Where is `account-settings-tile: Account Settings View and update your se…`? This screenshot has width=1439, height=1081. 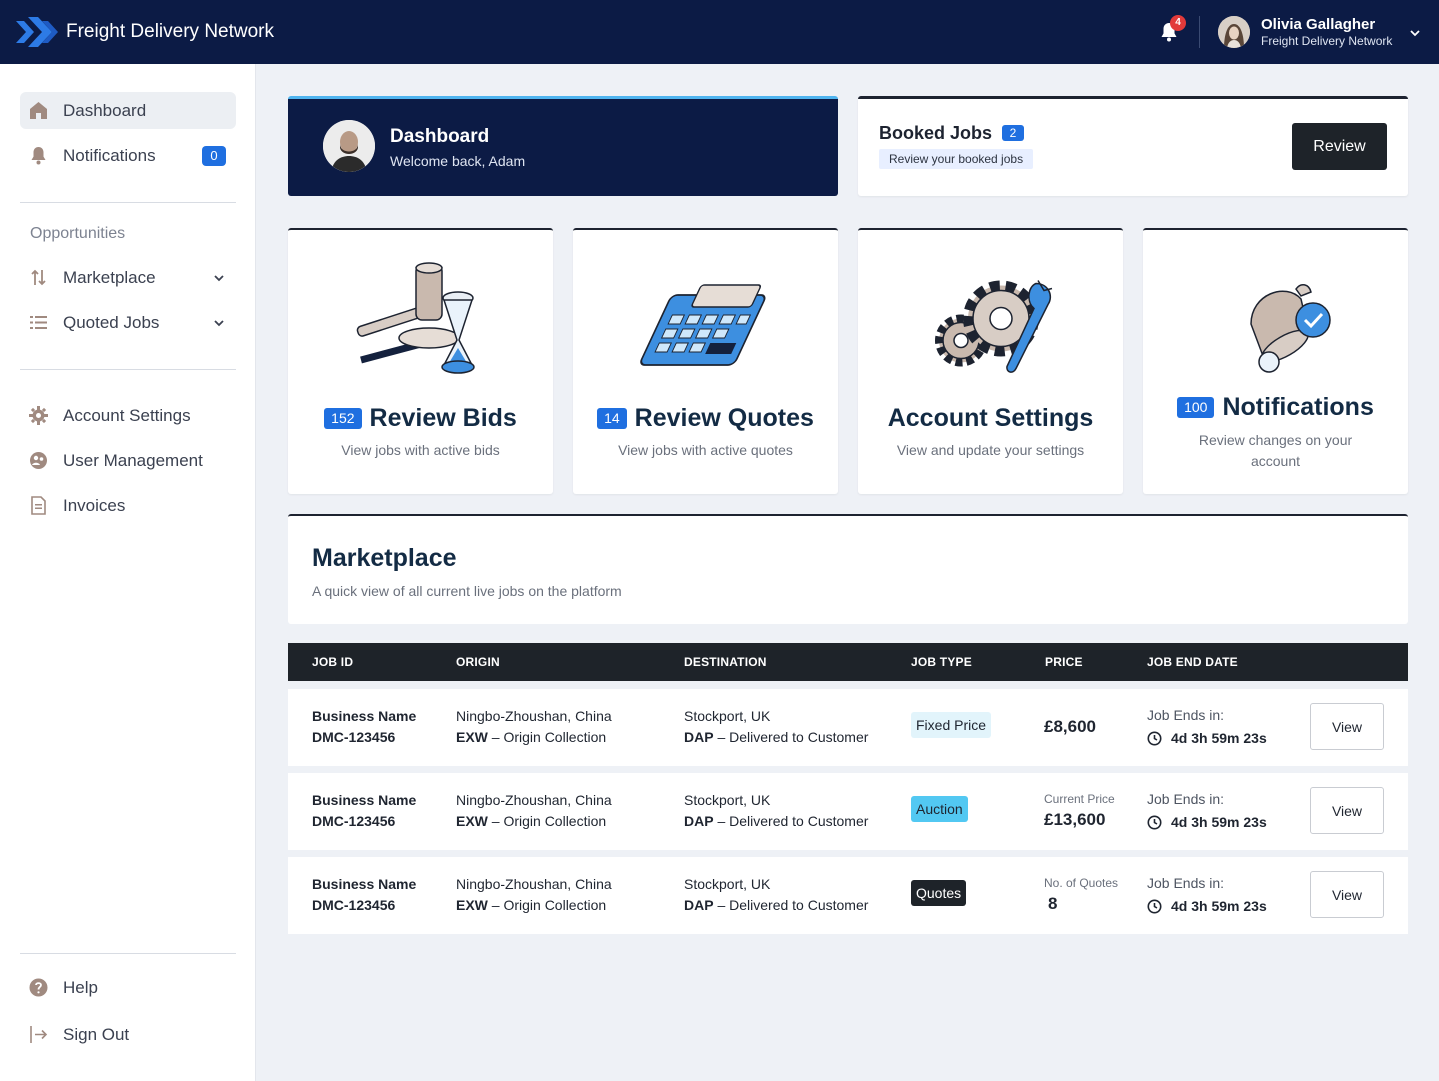
account-settings-tile: Account Settings View and update your se… is located at coordinates (990, 361).